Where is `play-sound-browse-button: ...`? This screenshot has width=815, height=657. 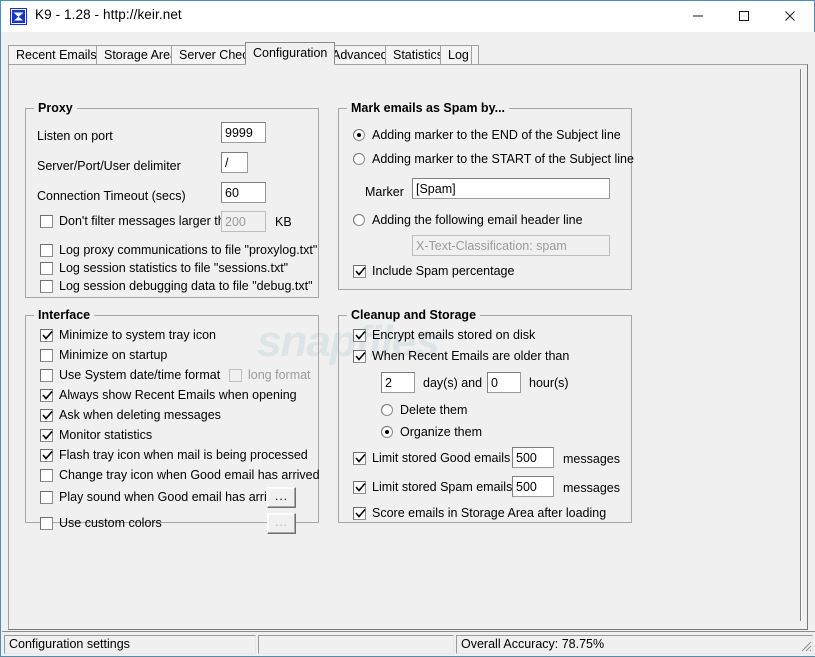 play-sound-browse-button: ... is located at coordinates (281, 497).